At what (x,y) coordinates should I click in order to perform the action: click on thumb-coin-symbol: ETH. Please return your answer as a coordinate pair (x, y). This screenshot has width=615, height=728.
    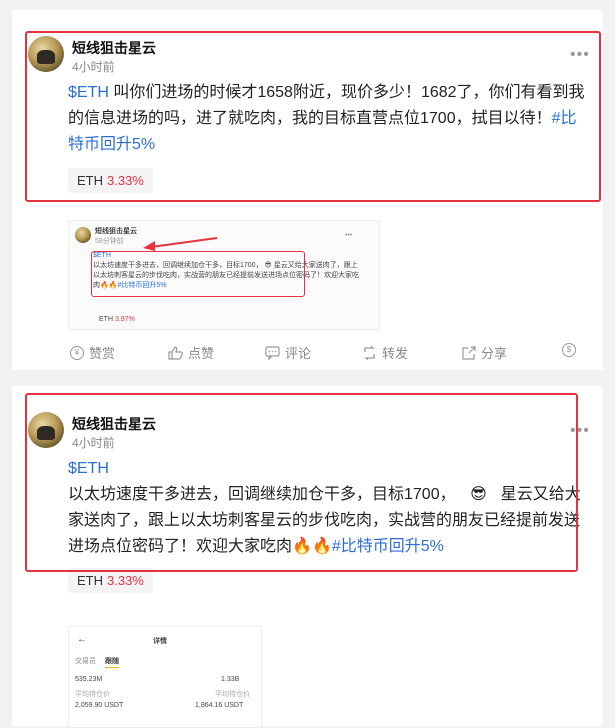
    Looking at the image, I should click on (106, 319).